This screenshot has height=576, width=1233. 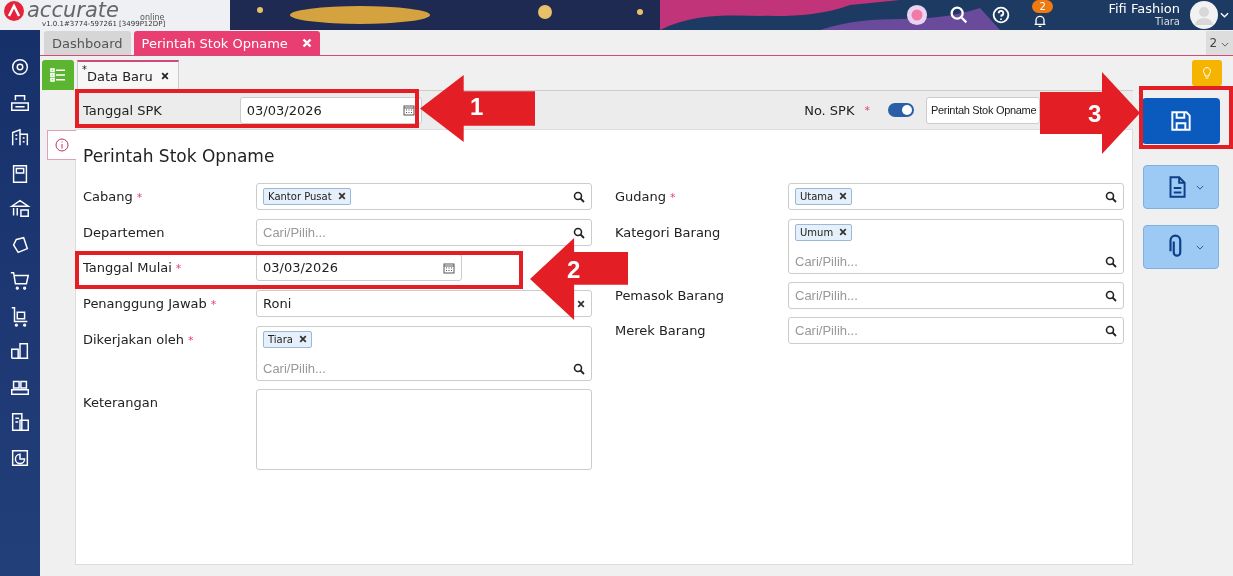 What do you see at coordinates (122, 110) in the screenshot?
I see `field-label: Tanggal SPK` at bounding box center [122, 110].